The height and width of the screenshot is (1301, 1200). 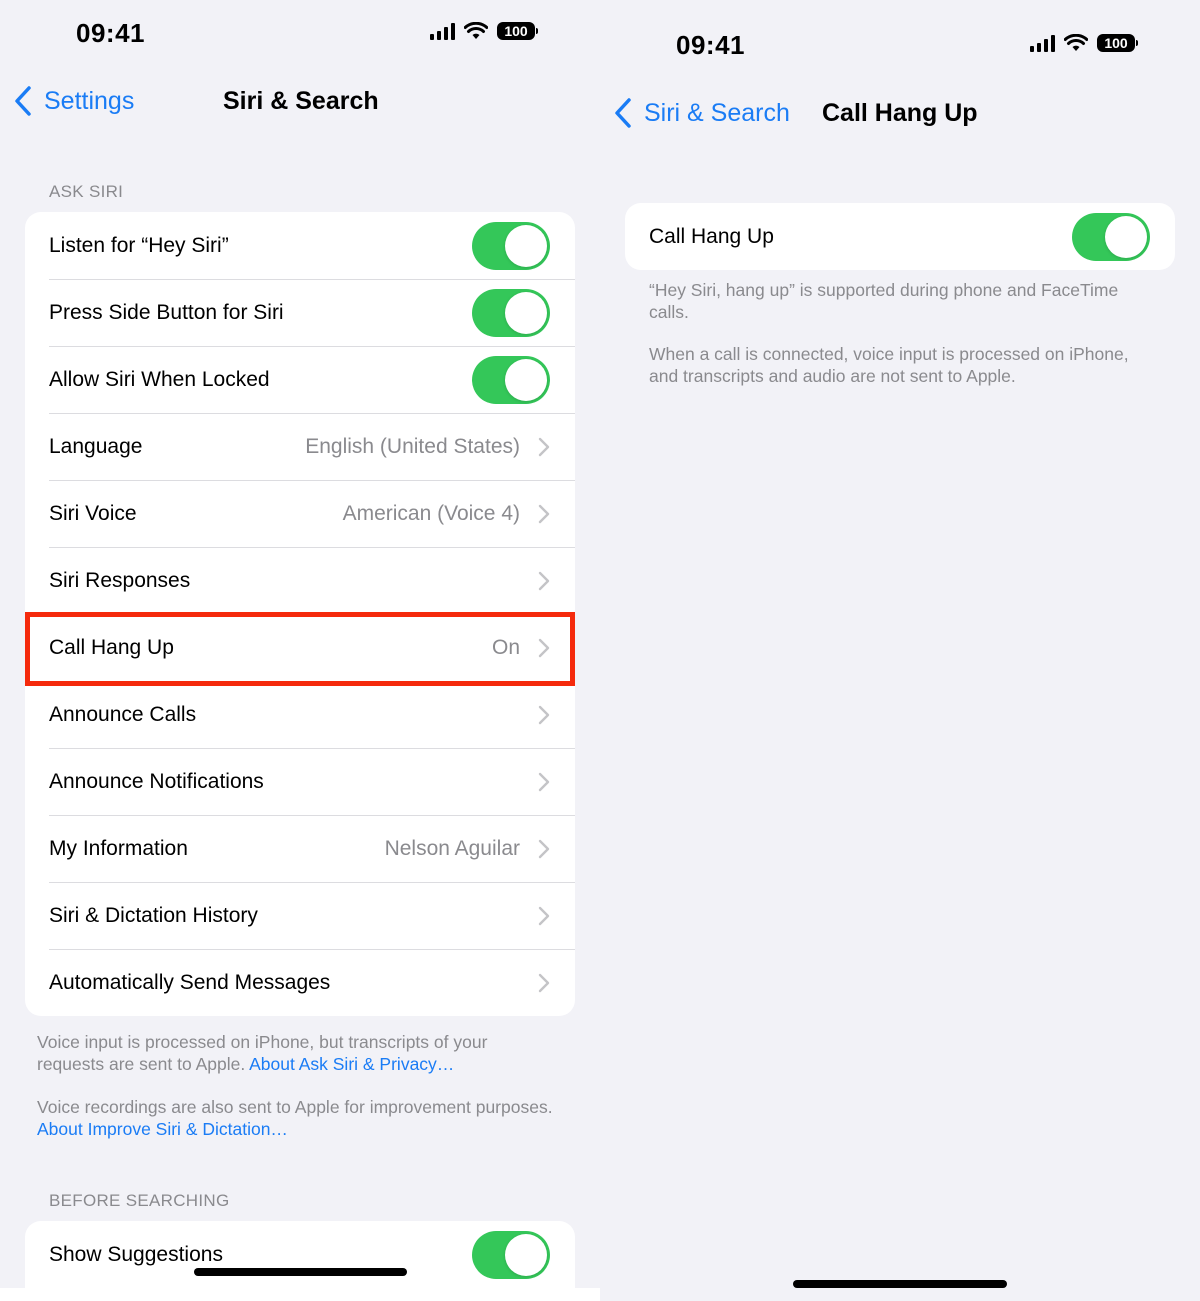 I want to click on row-dictation-history: Siri & Dictation History, so click(x=300, y=915).